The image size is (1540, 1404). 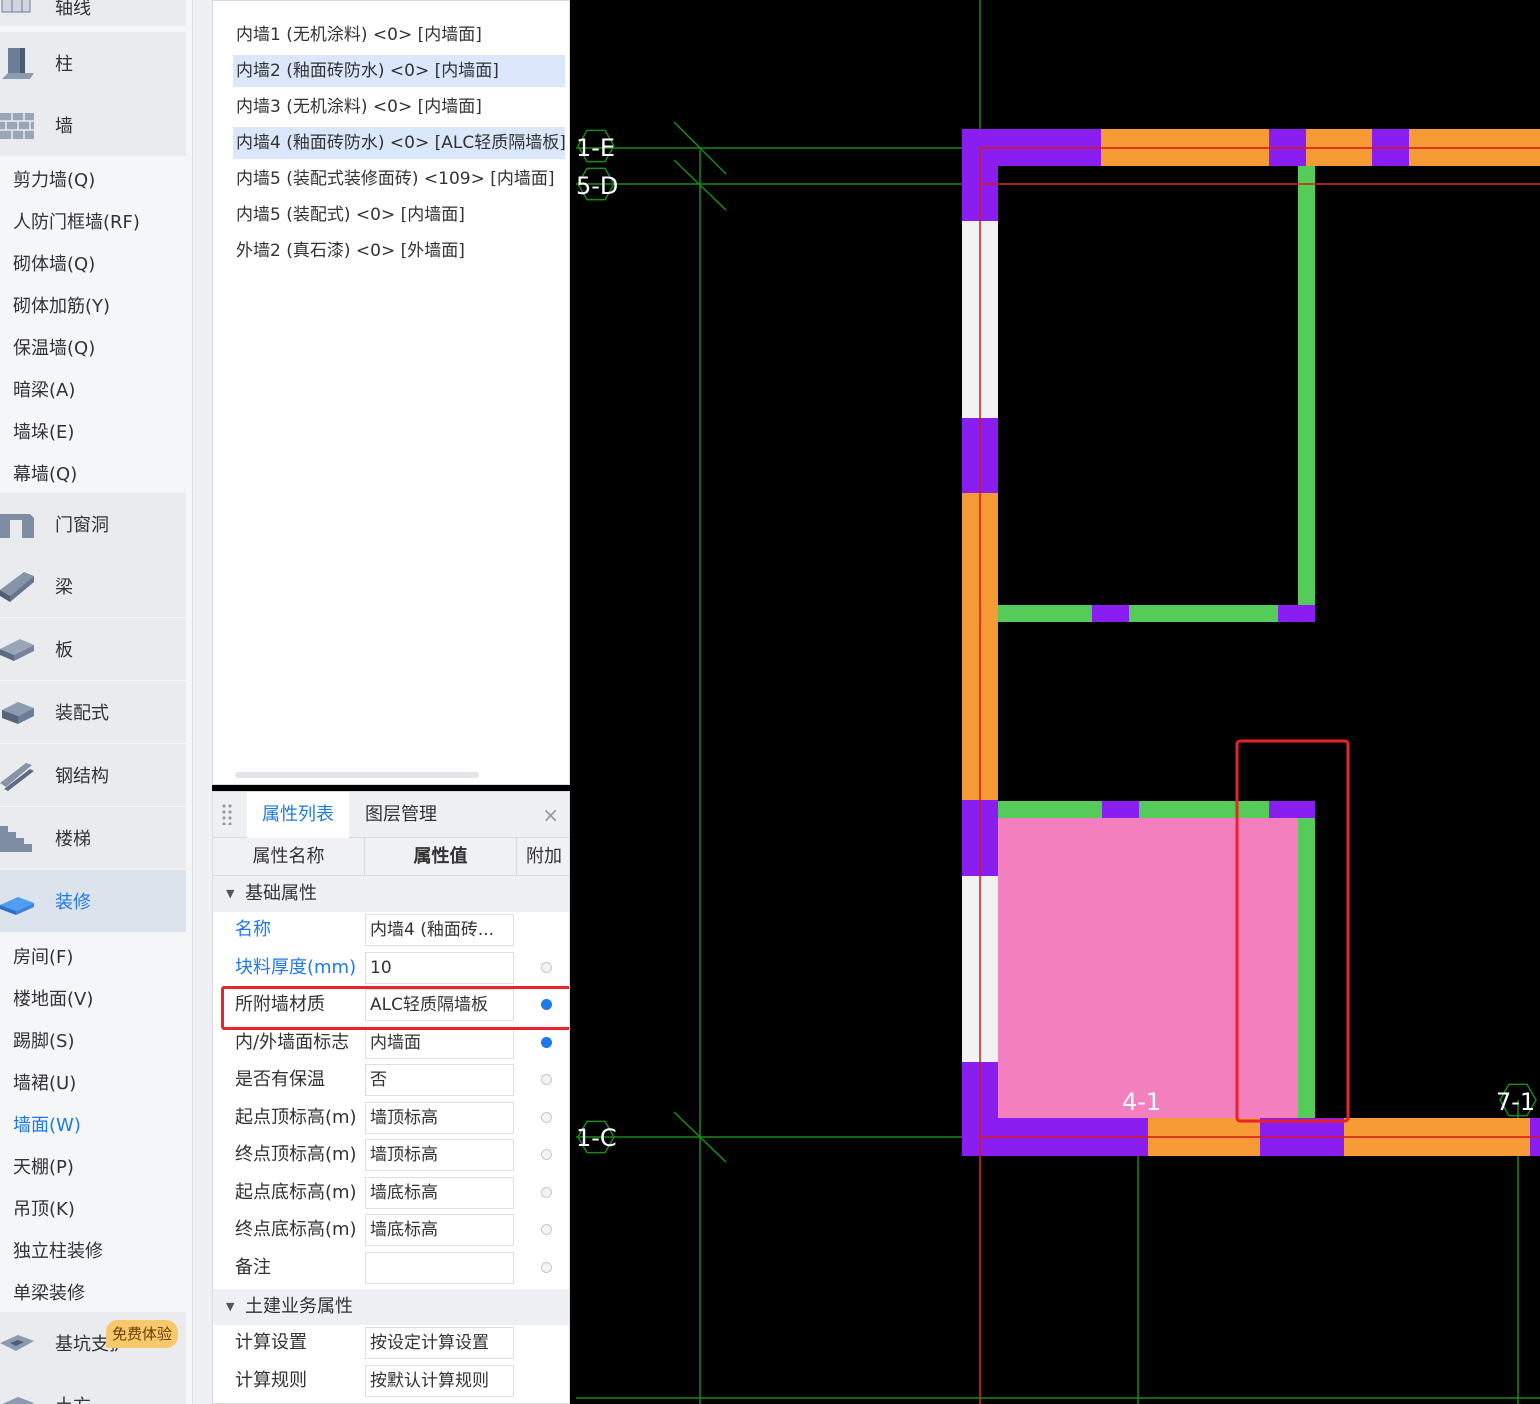 What do you see at coordinates (17, 126) in the screenshot?
I see `brick-wall-icon` at bounding box center [17, 126].